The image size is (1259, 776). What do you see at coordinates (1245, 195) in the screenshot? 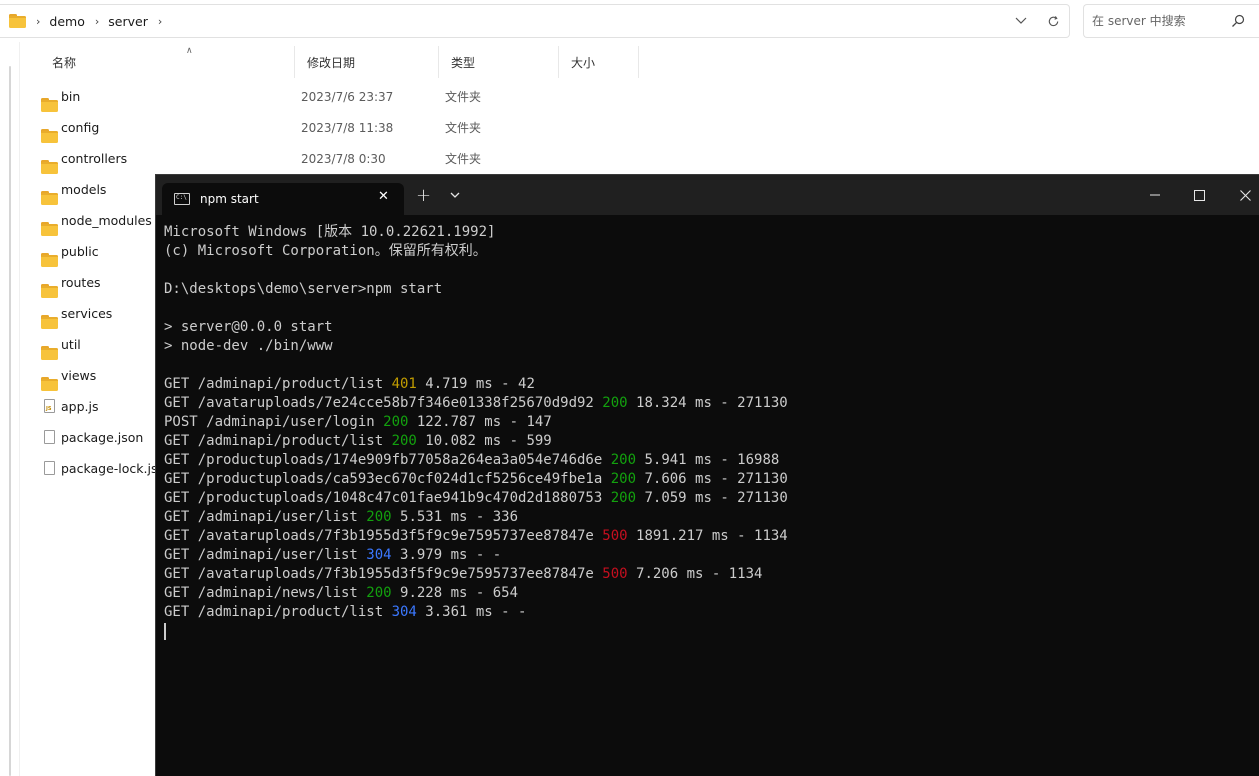
I see `close-icon` at bounding box center [1245, 195].